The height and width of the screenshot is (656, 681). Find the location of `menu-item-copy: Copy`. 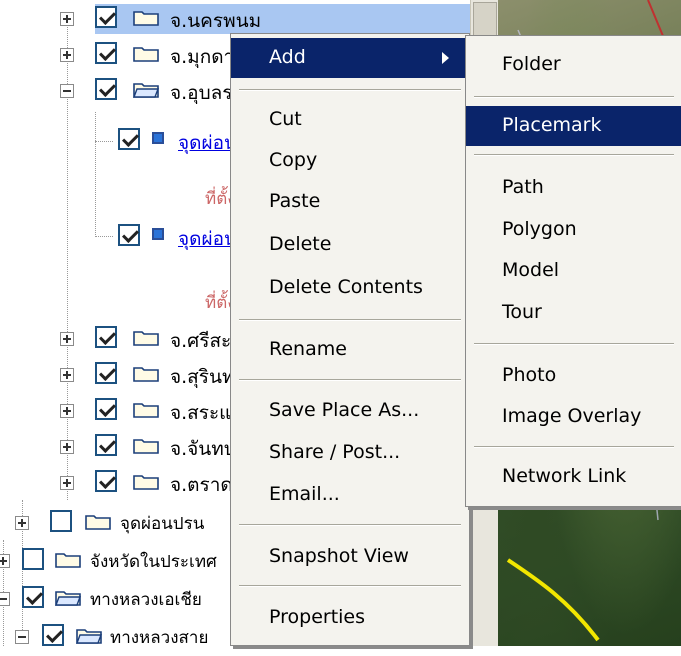

menu-item-copy: Copy is located at coordinates (350, 161).